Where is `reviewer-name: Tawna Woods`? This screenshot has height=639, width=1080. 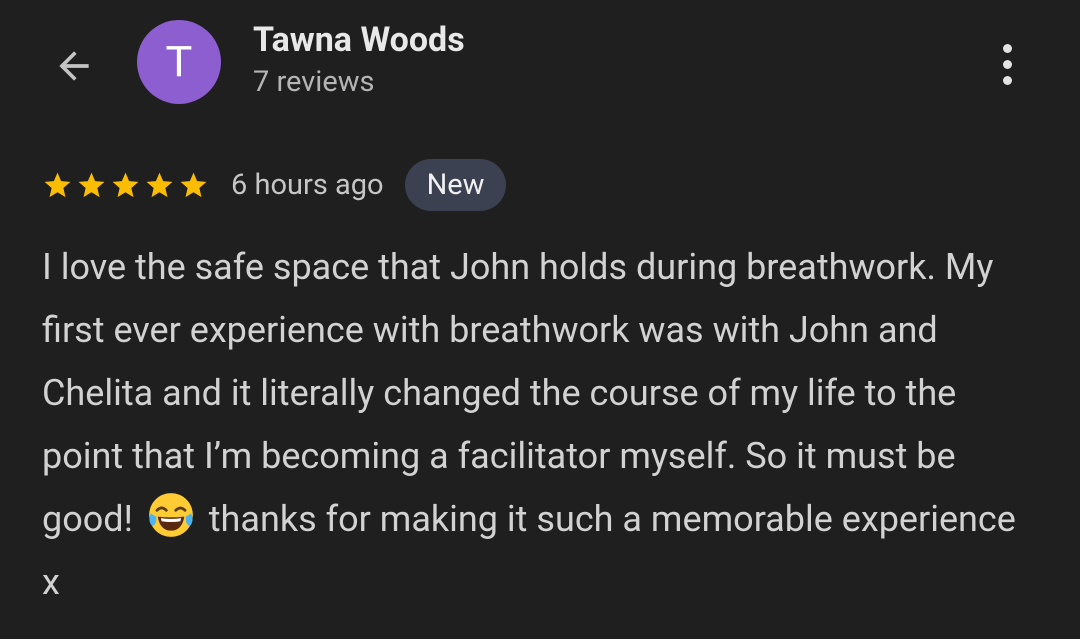
reviewer-name: Tawna Woods is located at coordinates (359, 40).